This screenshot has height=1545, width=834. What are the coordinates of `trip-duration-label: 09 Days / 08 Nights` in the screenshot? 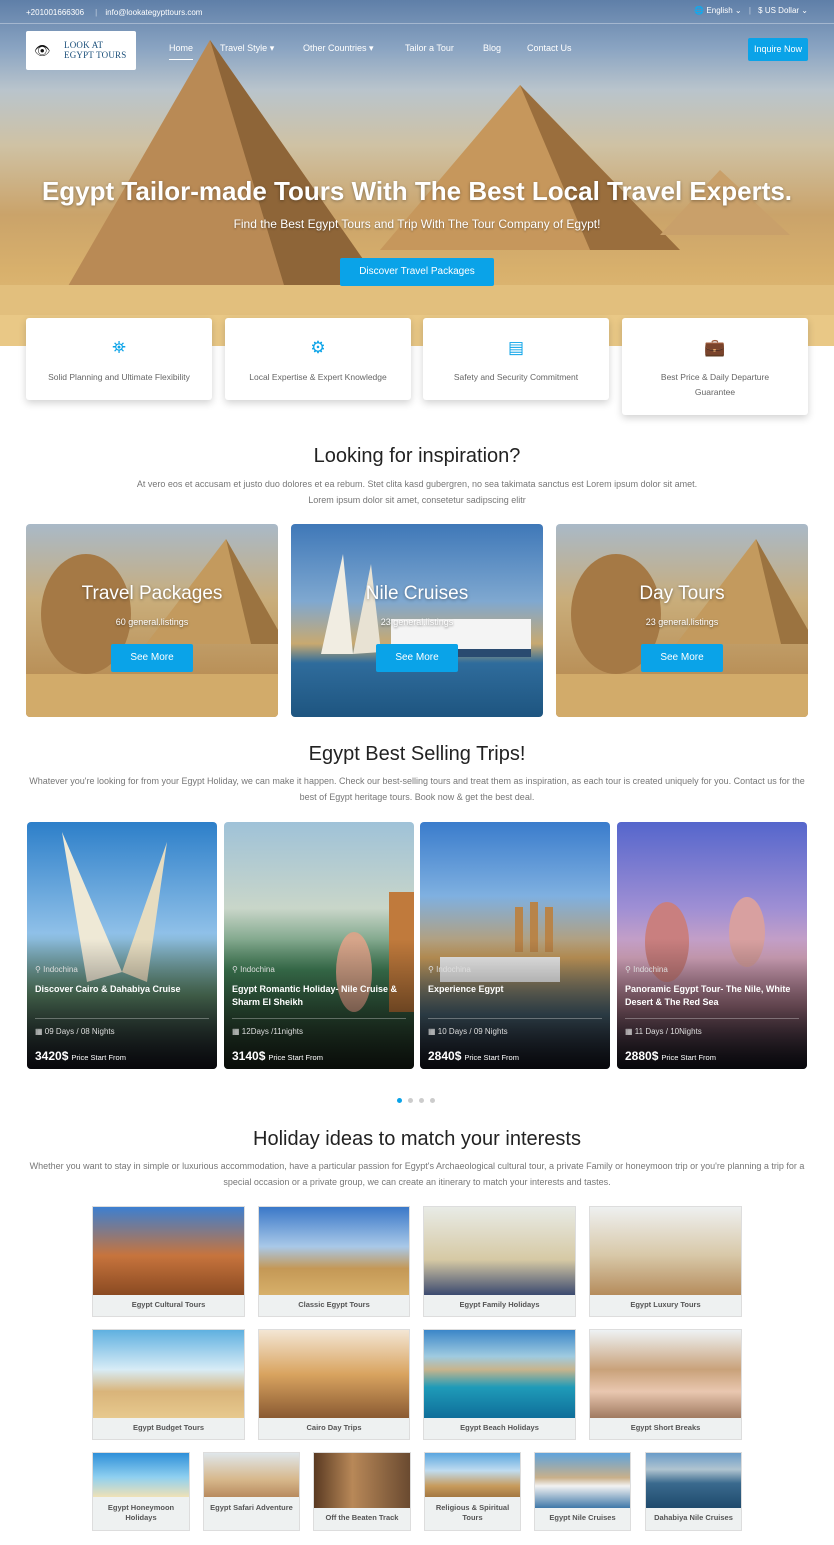 It's located at (79, 1031).